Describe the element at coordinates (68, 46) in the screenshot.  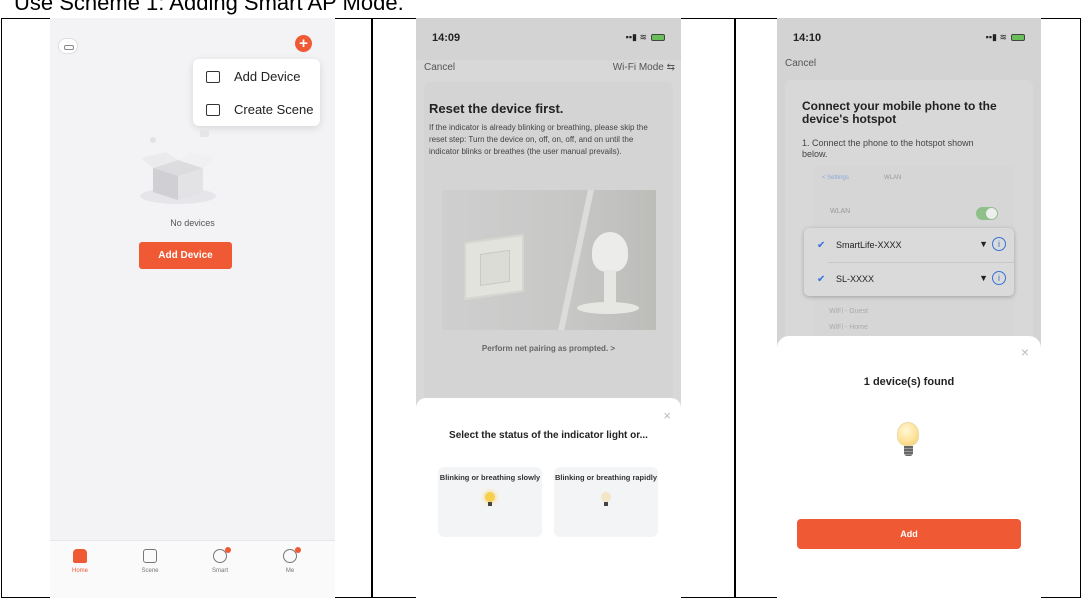
I see `home-selector-icon` at that location.